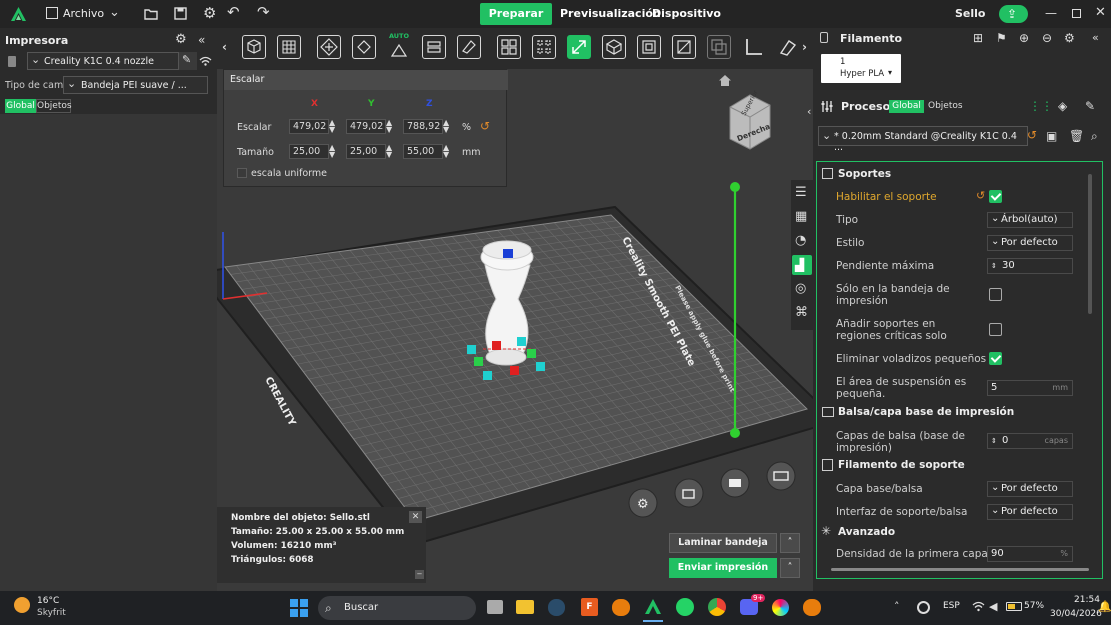 The height and width of the screenshot is (625, 1111). Describe the element at coordinates (960, 569) in the screenshot. I see `settings-horizontal-scrollbar` at that location.